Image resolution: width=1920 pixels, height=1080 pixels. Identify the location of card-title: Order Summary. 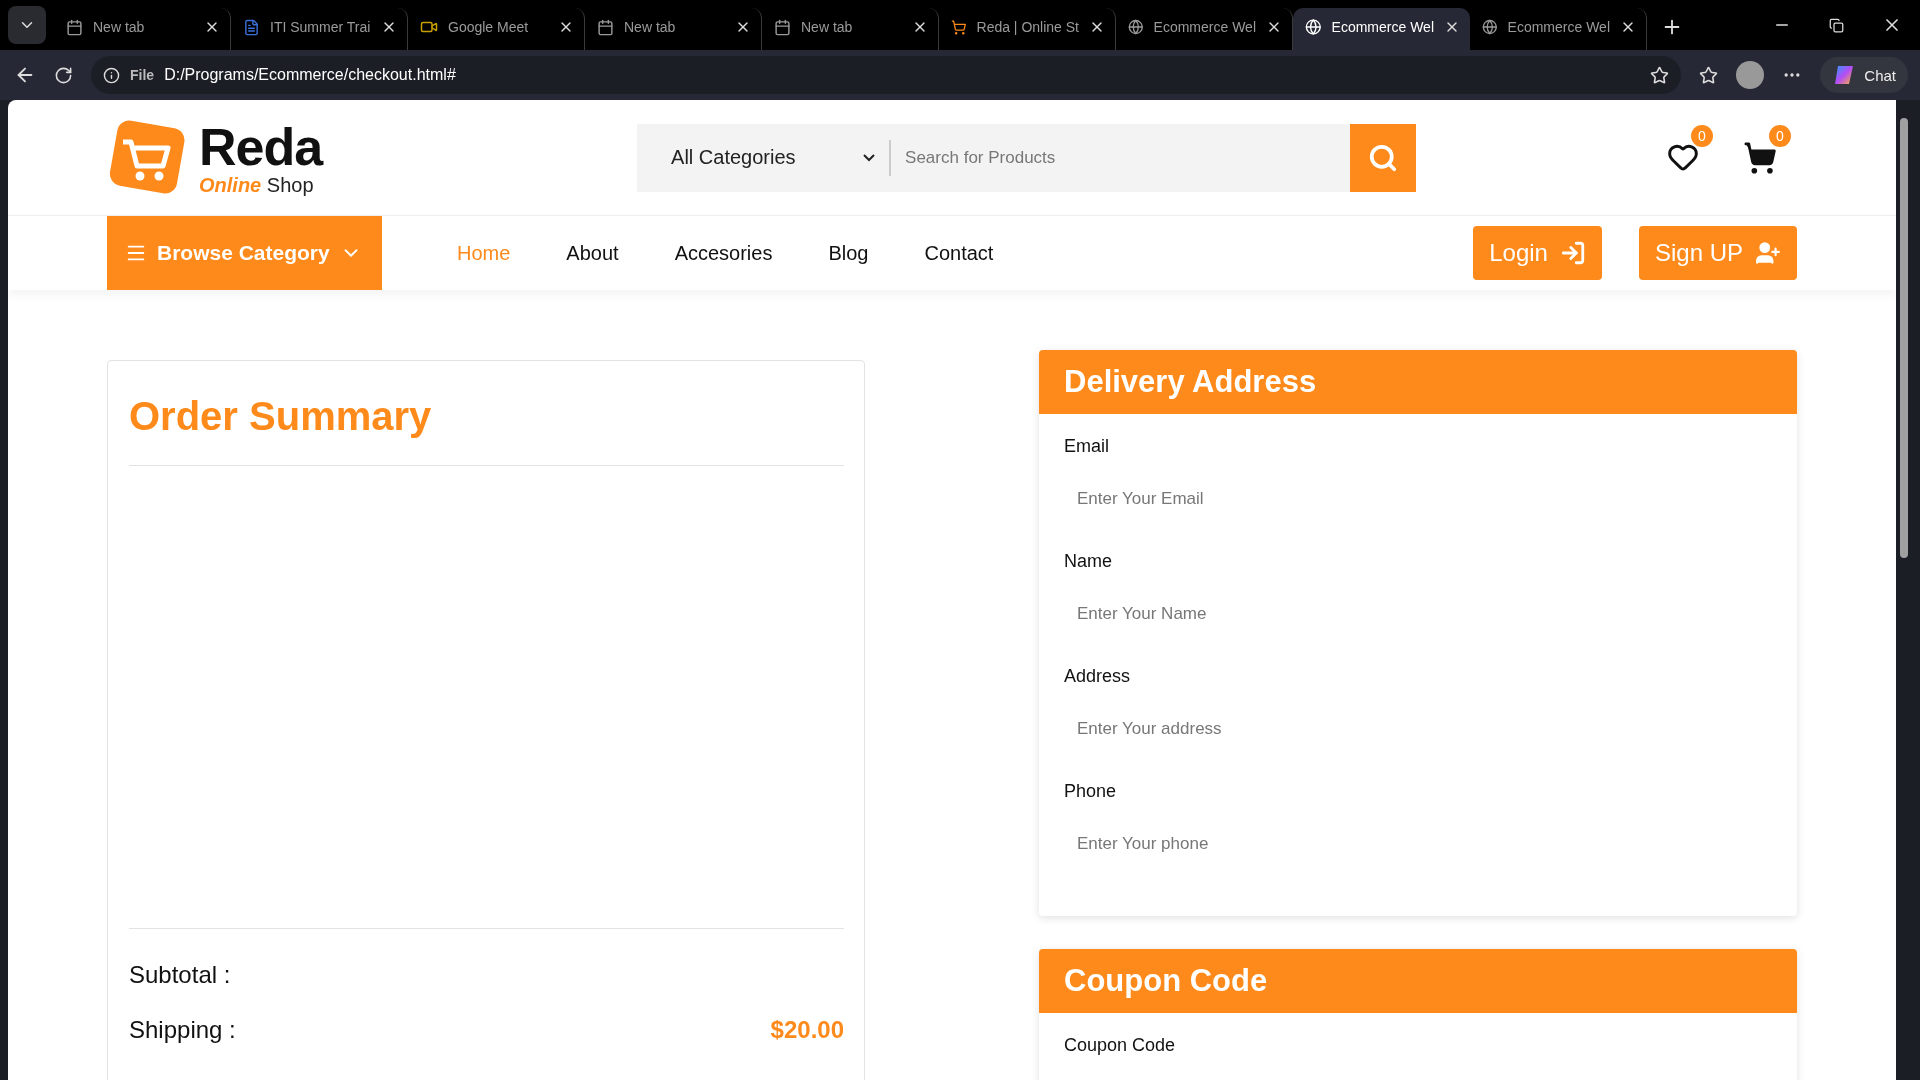
(486, 413).